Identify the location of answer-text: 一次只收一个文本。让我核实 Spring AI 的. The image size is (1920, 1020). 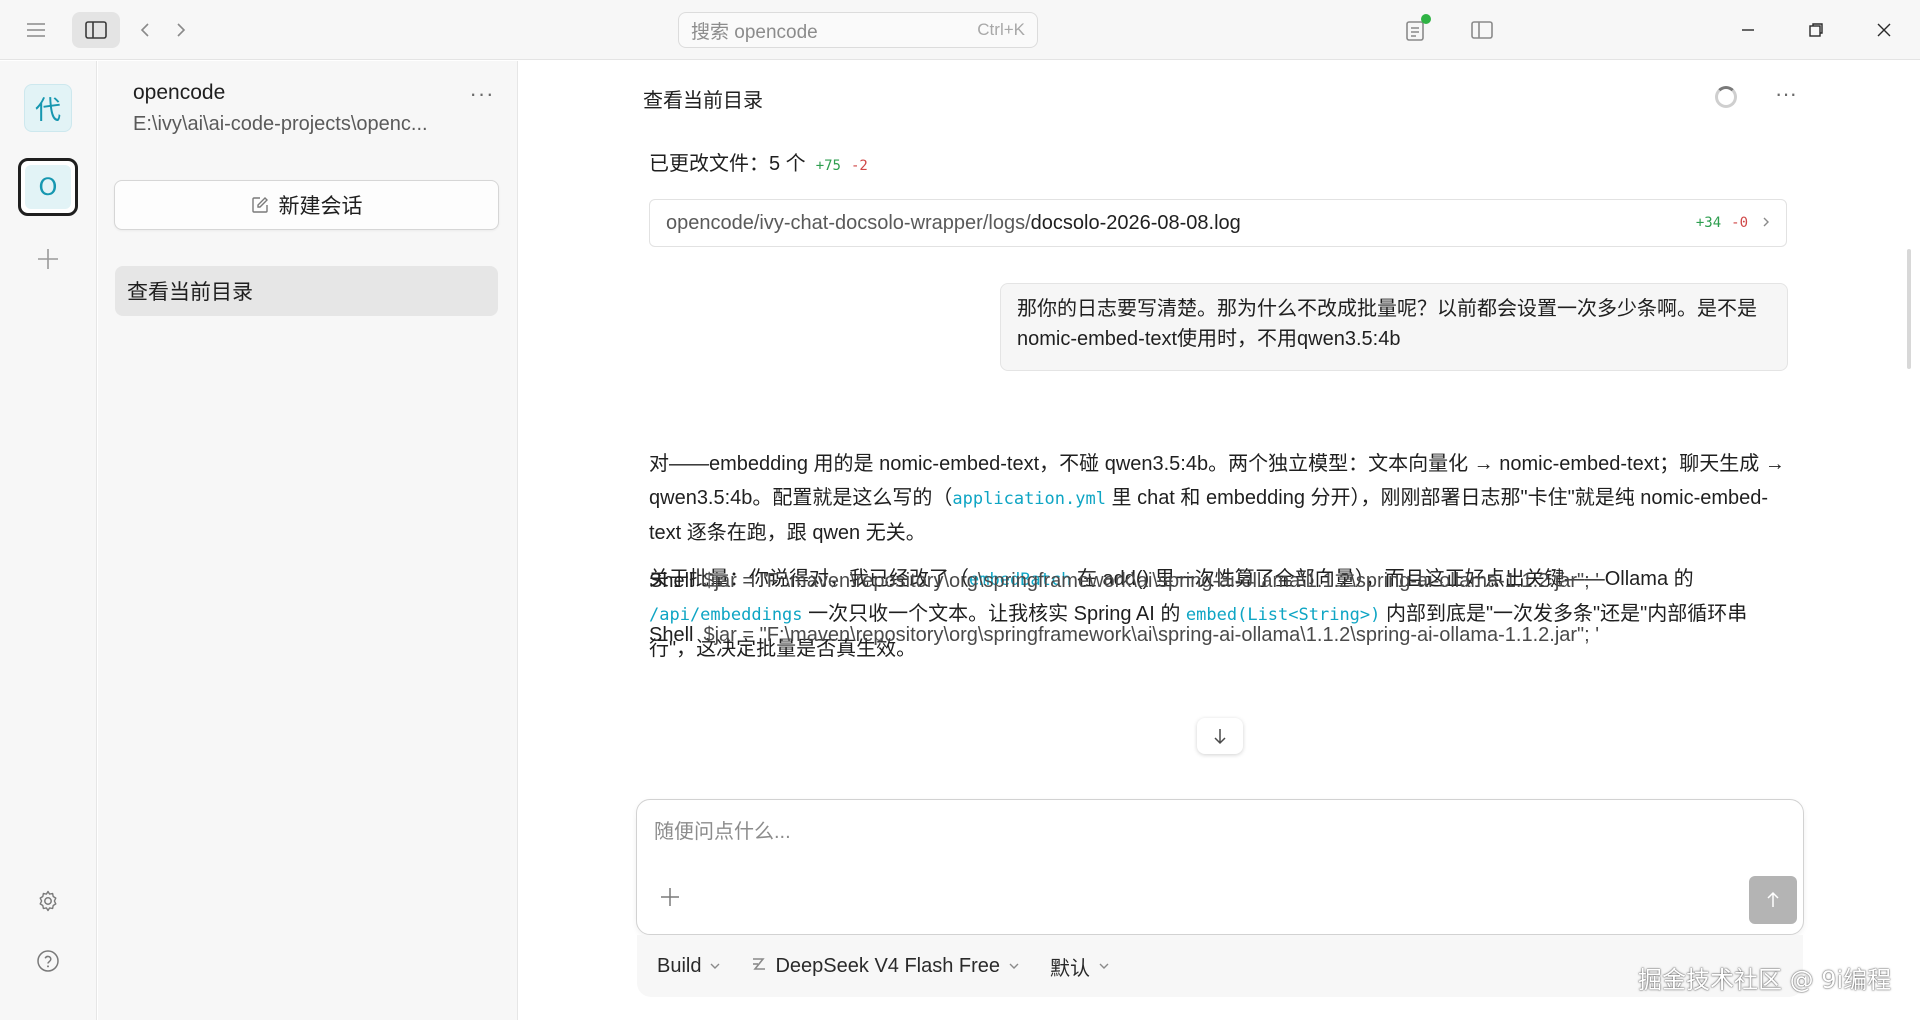
(994, 614).